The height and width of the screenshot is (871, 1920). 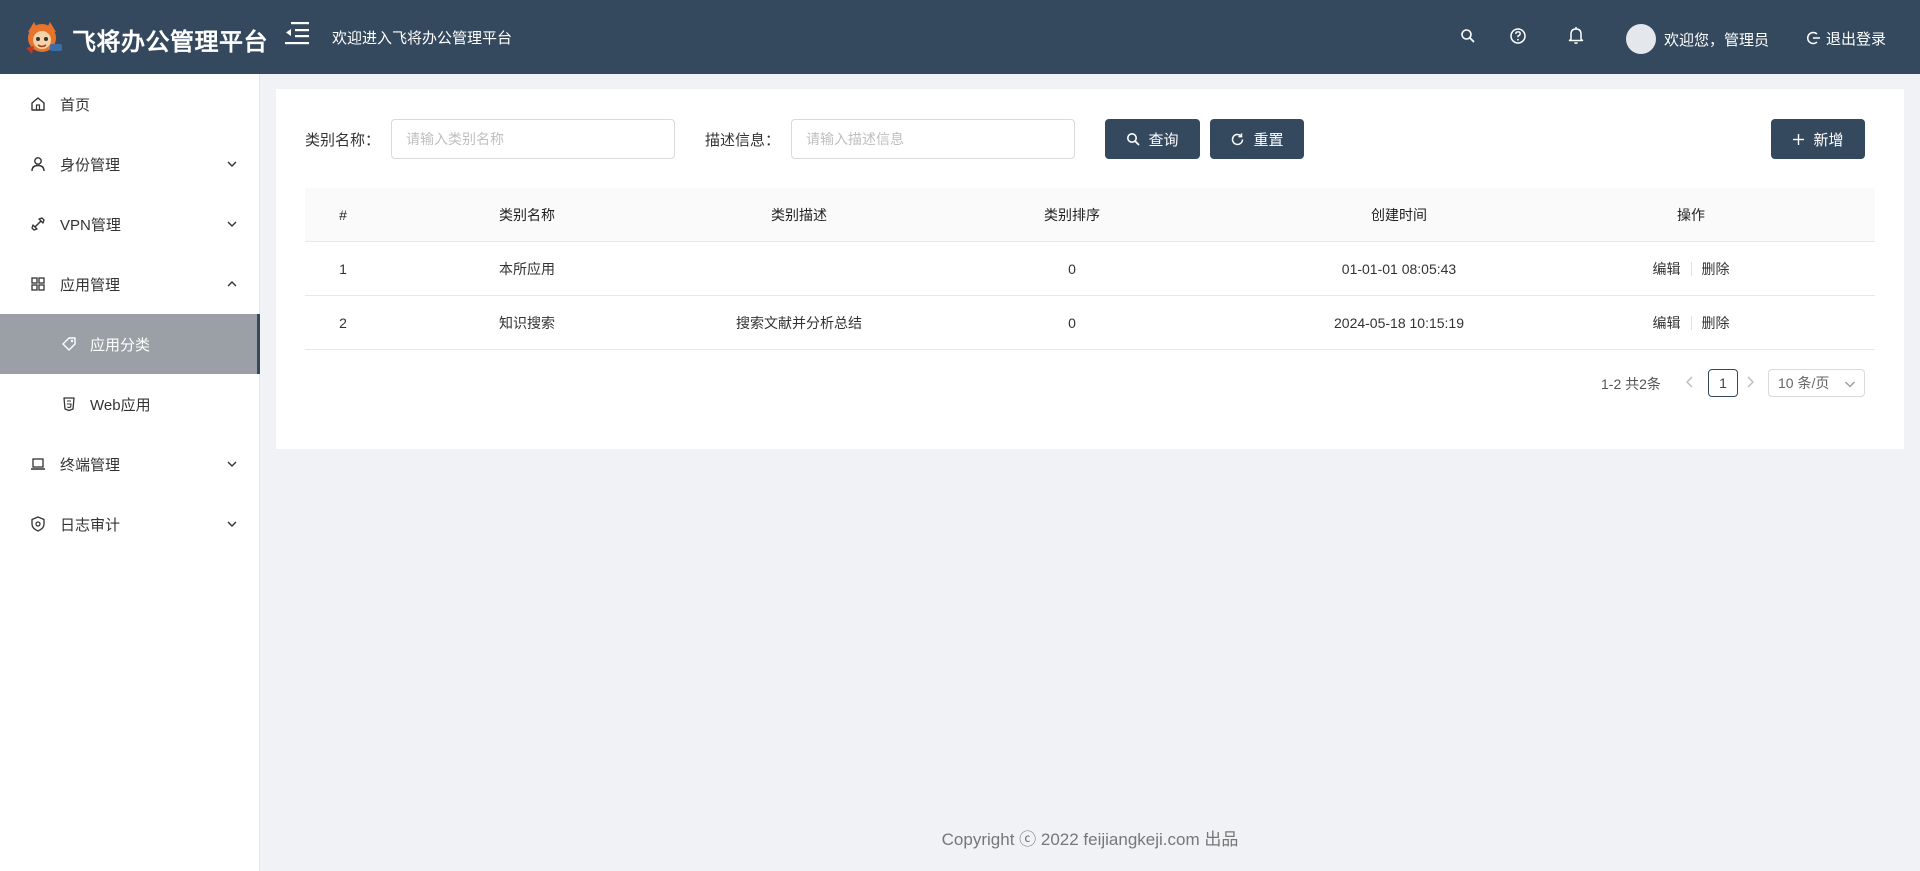 What do you see at coordinates (1690, 382) in the screenshot?
I see `prev-page-icon` at bounding box center [1690, 382].